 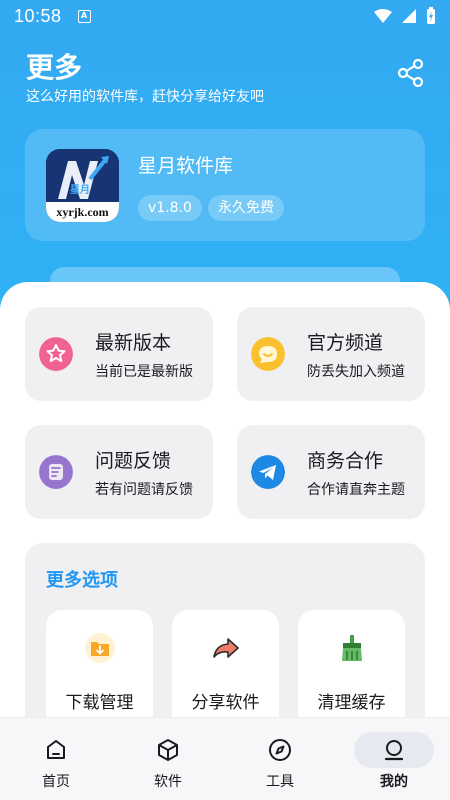 I want to click on bottom-navigation: 首页 软件 工具 我的, so click(x=225, y=758).